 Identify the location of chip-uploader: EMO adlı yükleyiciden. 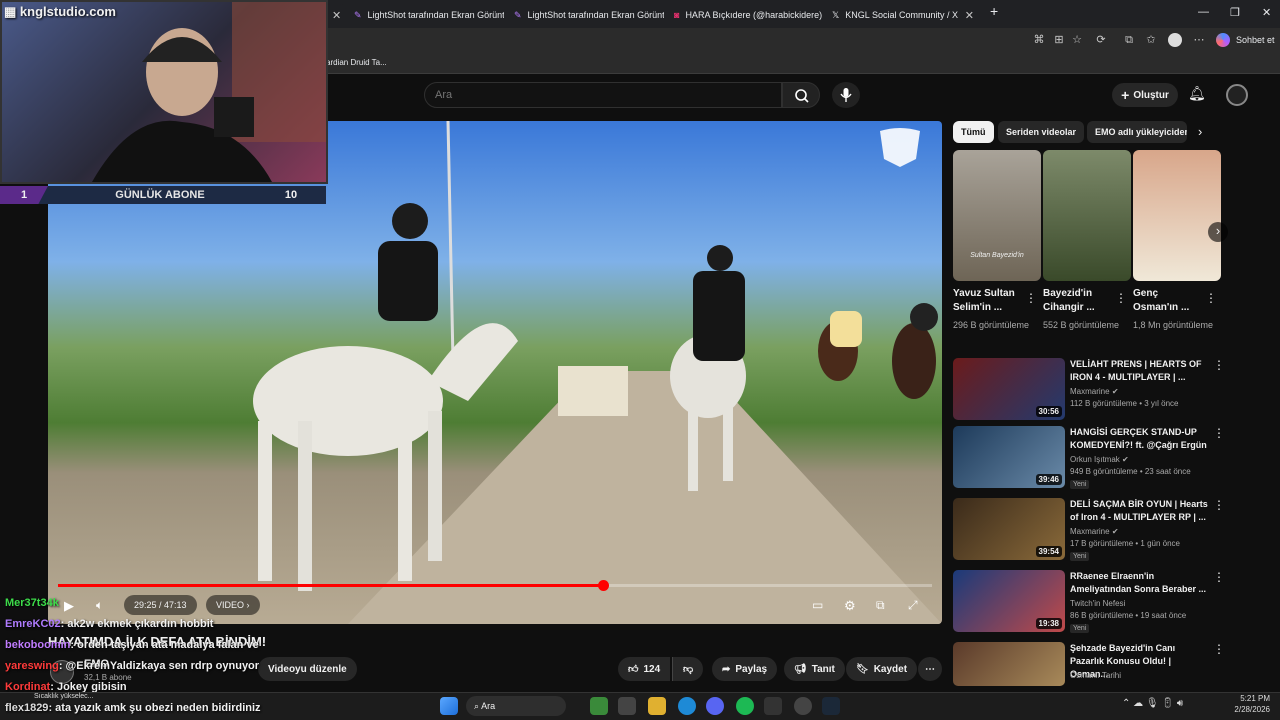
(1137, 132).